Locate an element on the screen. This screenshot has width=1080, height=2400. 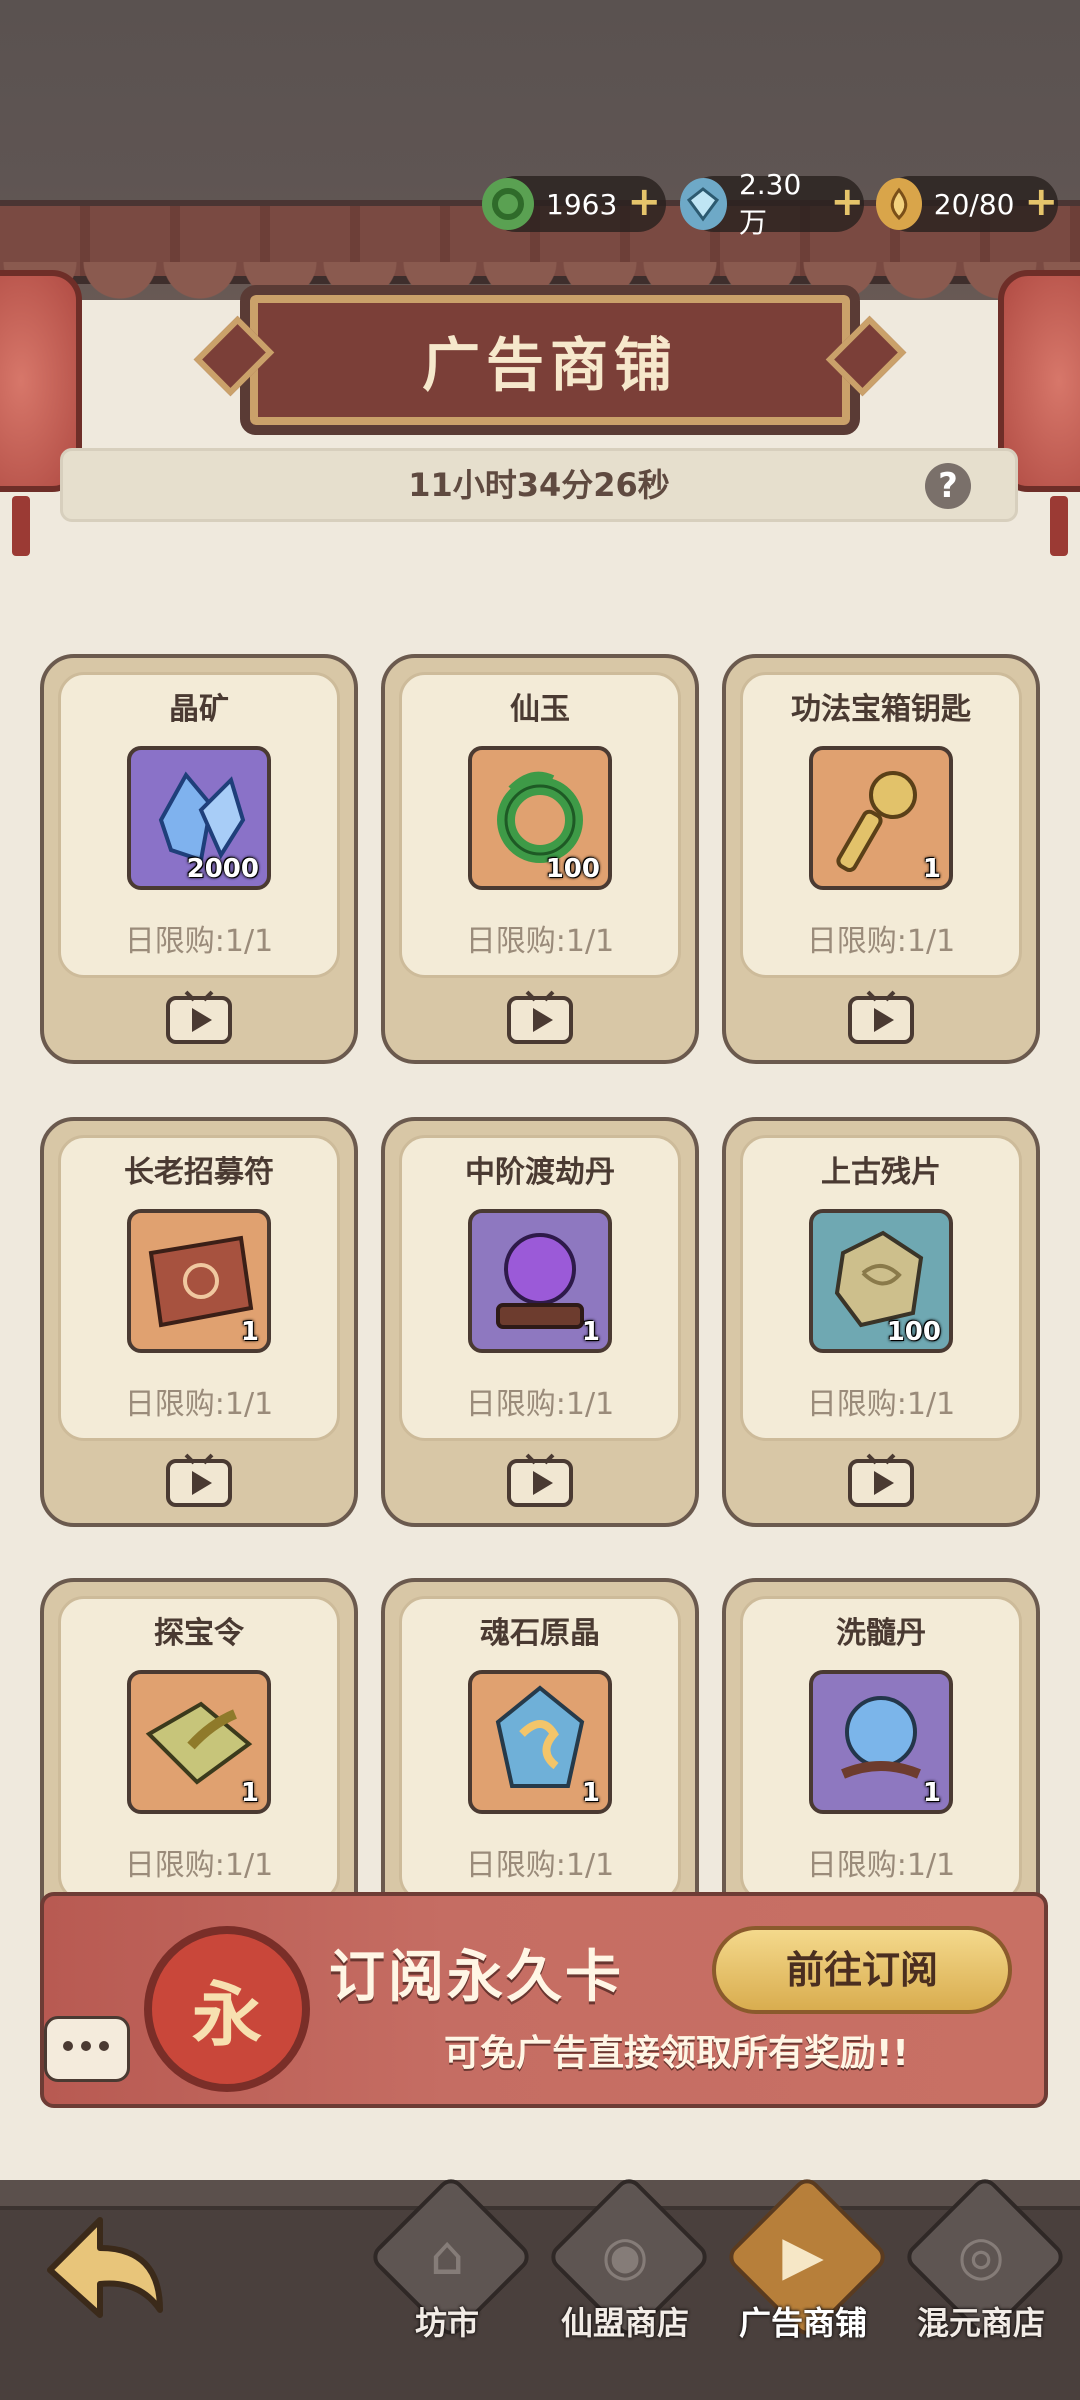
tab-label: 广告商铺 is located at coordinates (802, 2323).